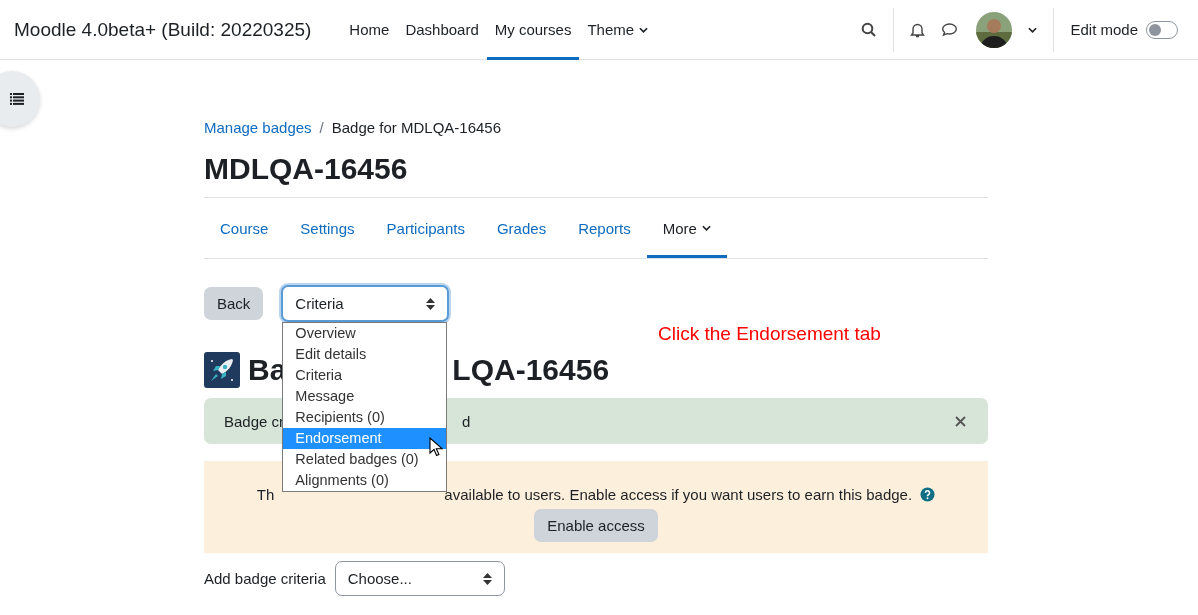 The height and width of the screenshot is (615, 1198). I want to click on back-button: Back, so click(234, 303).